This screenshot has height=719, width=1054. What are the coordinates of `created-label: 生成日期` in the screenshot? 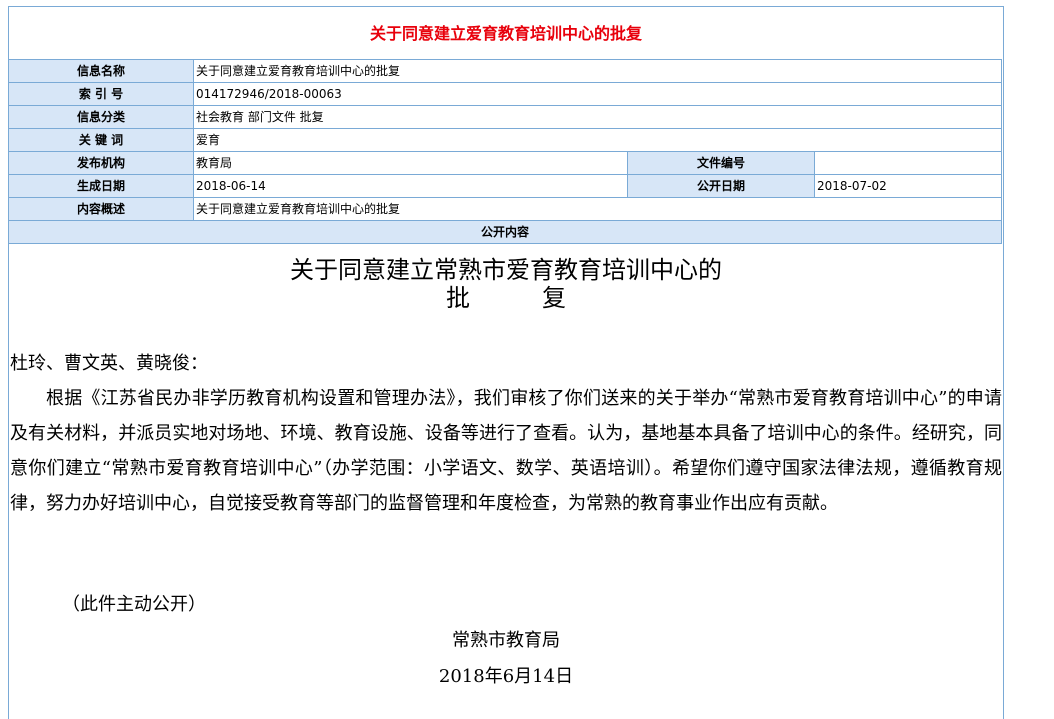 It's located at (101, 186).